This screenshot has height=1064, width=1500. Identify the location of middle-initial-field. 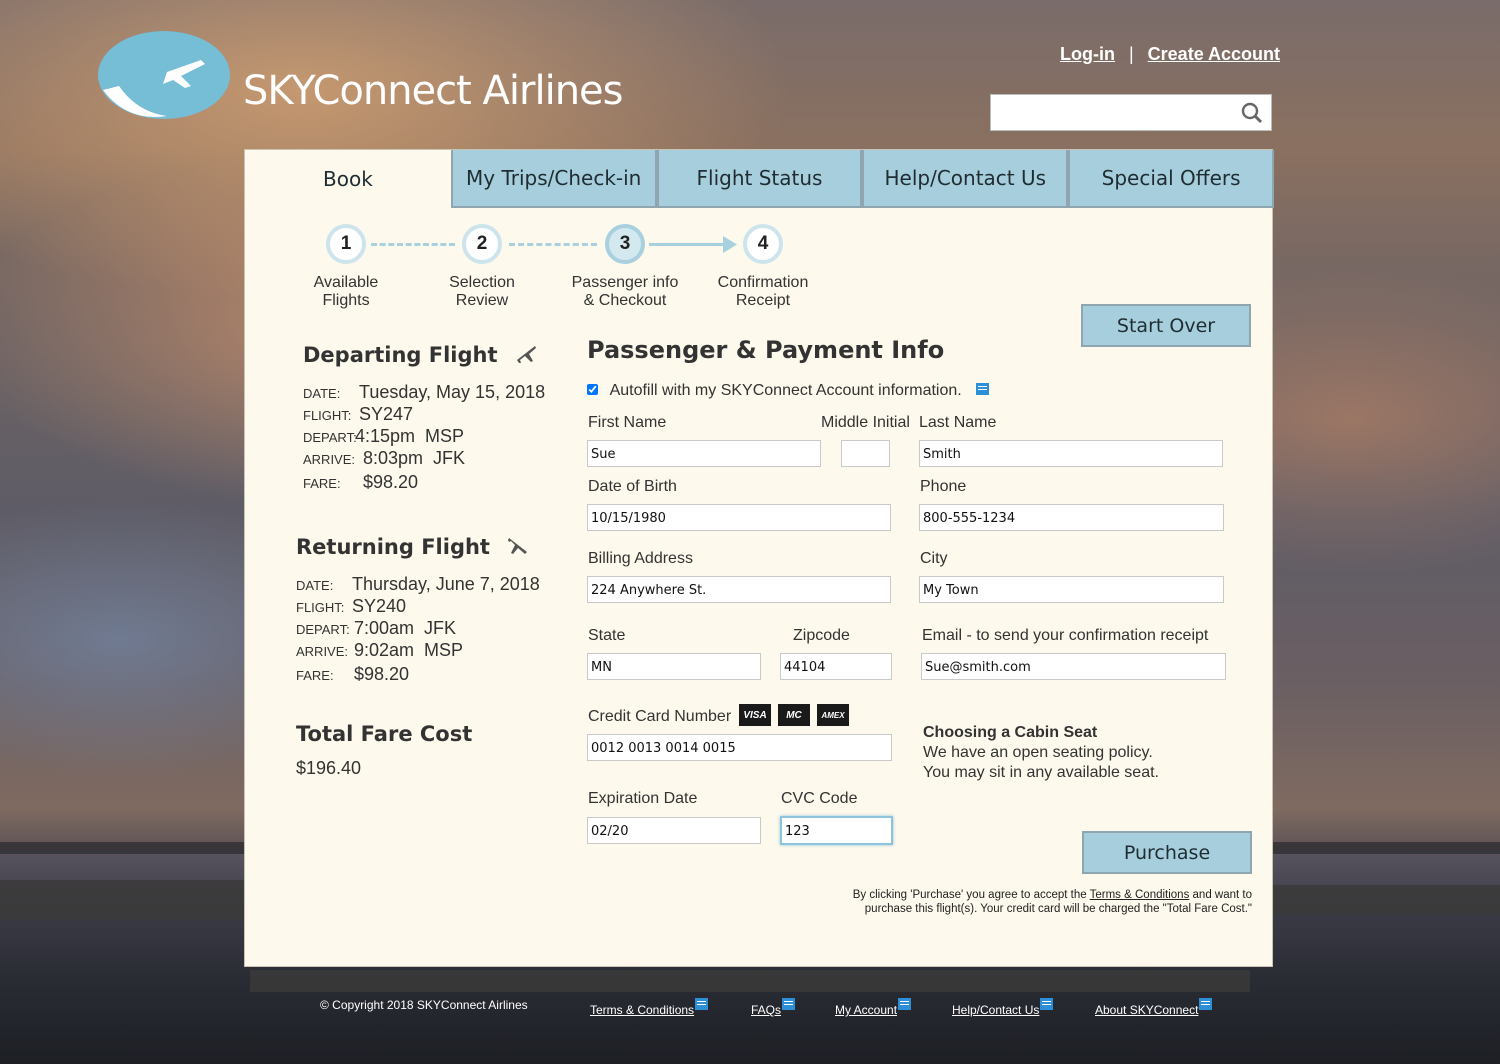
(865, 453).